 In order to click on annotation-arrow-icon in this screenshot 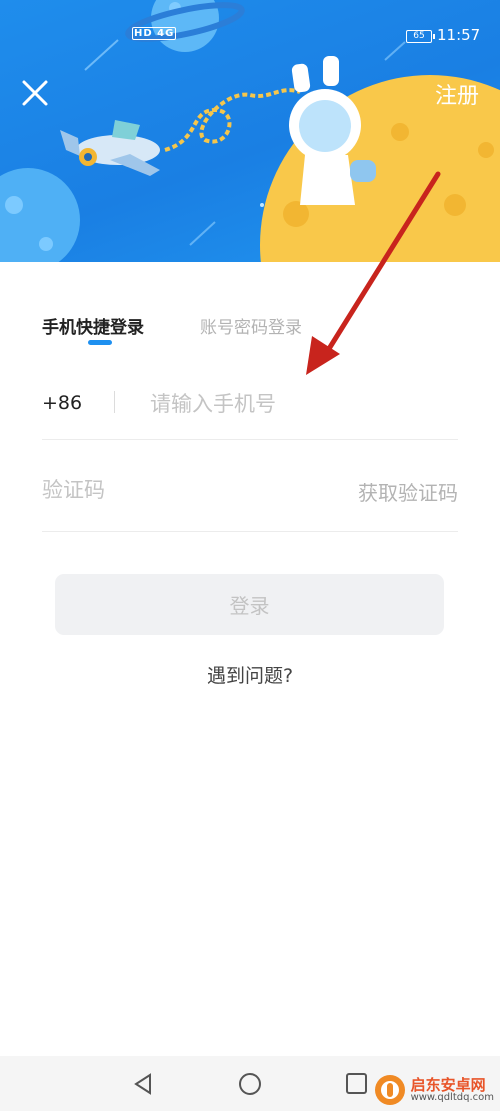, I will do `click(373, 273)`.